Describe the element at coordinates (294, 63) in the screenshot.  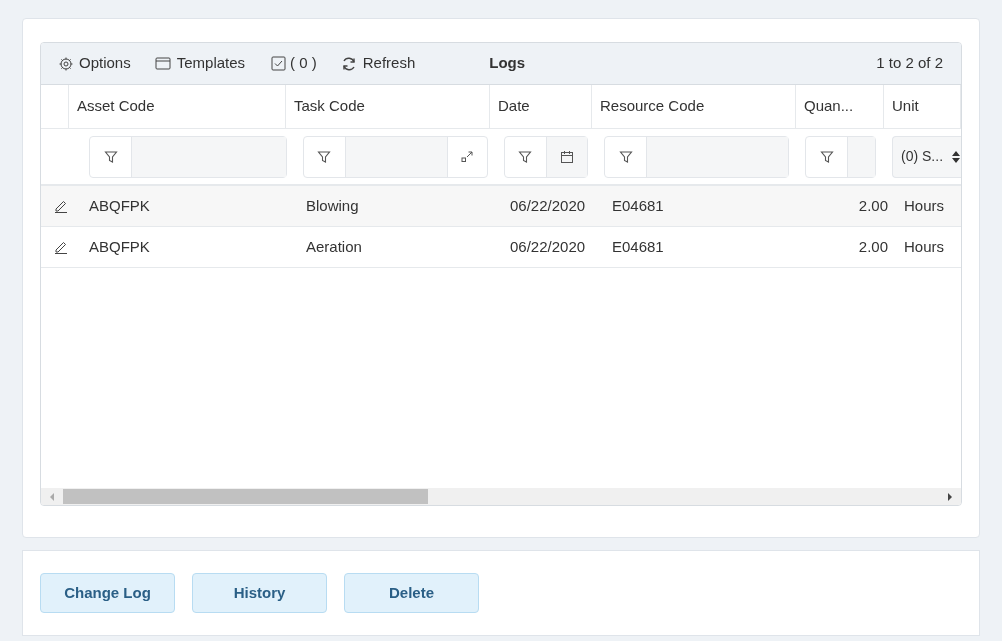
I see `selected-count-button: ( 0 )` at that location.